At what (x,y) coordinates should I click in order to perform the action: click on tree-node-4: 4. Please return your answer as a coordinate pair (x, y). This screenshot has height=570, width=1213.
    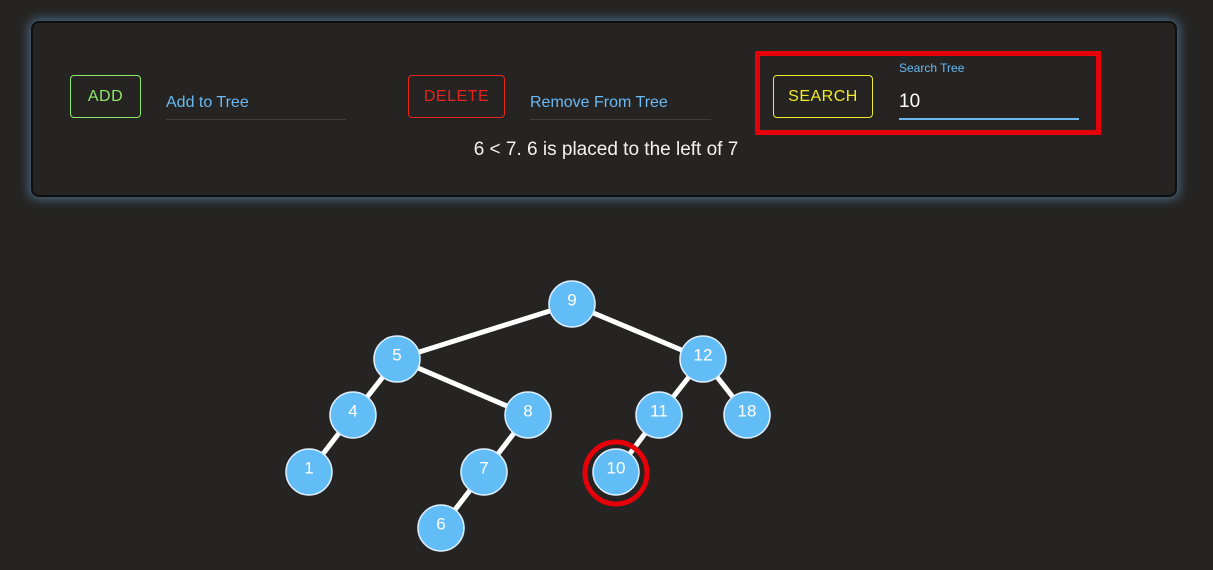
    Looking at the image, I should click on (353, 415).